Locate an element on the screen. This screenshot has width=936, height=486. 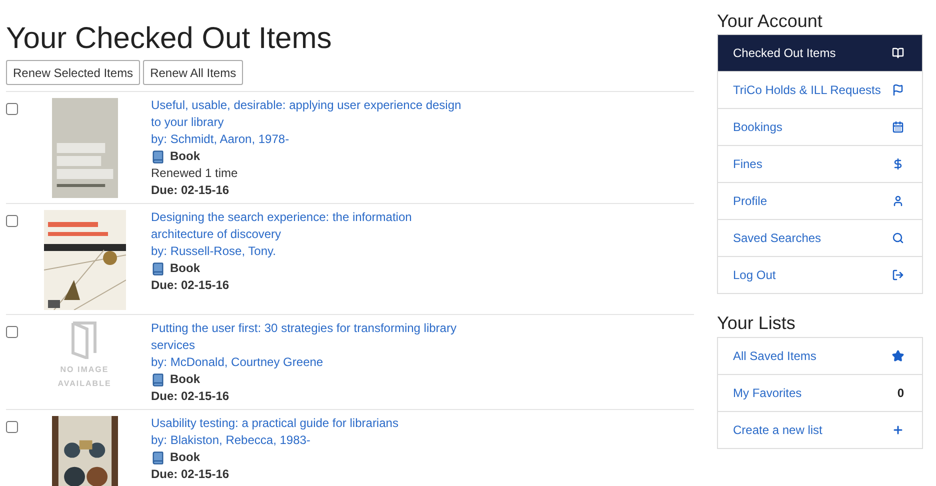
renew-button: Renew All Items is located at coordinates (193, 72).